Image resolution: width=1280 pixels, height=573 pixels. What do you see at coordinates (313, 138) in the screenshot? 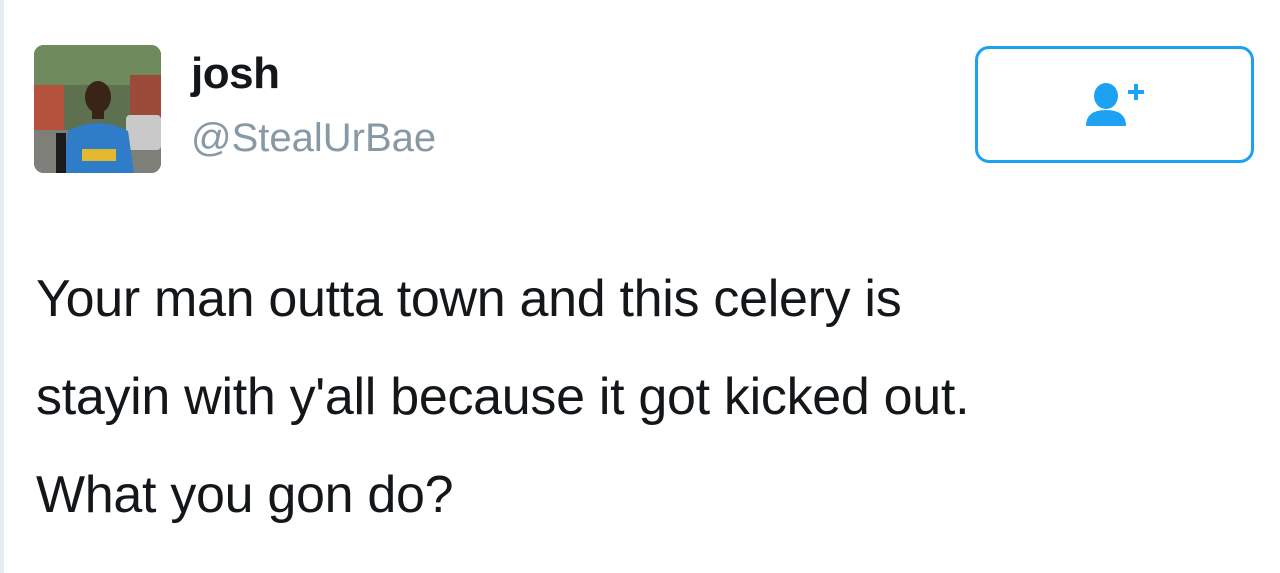
I see `user-handle: @StealUrBae` at bounding box center [313, 138].